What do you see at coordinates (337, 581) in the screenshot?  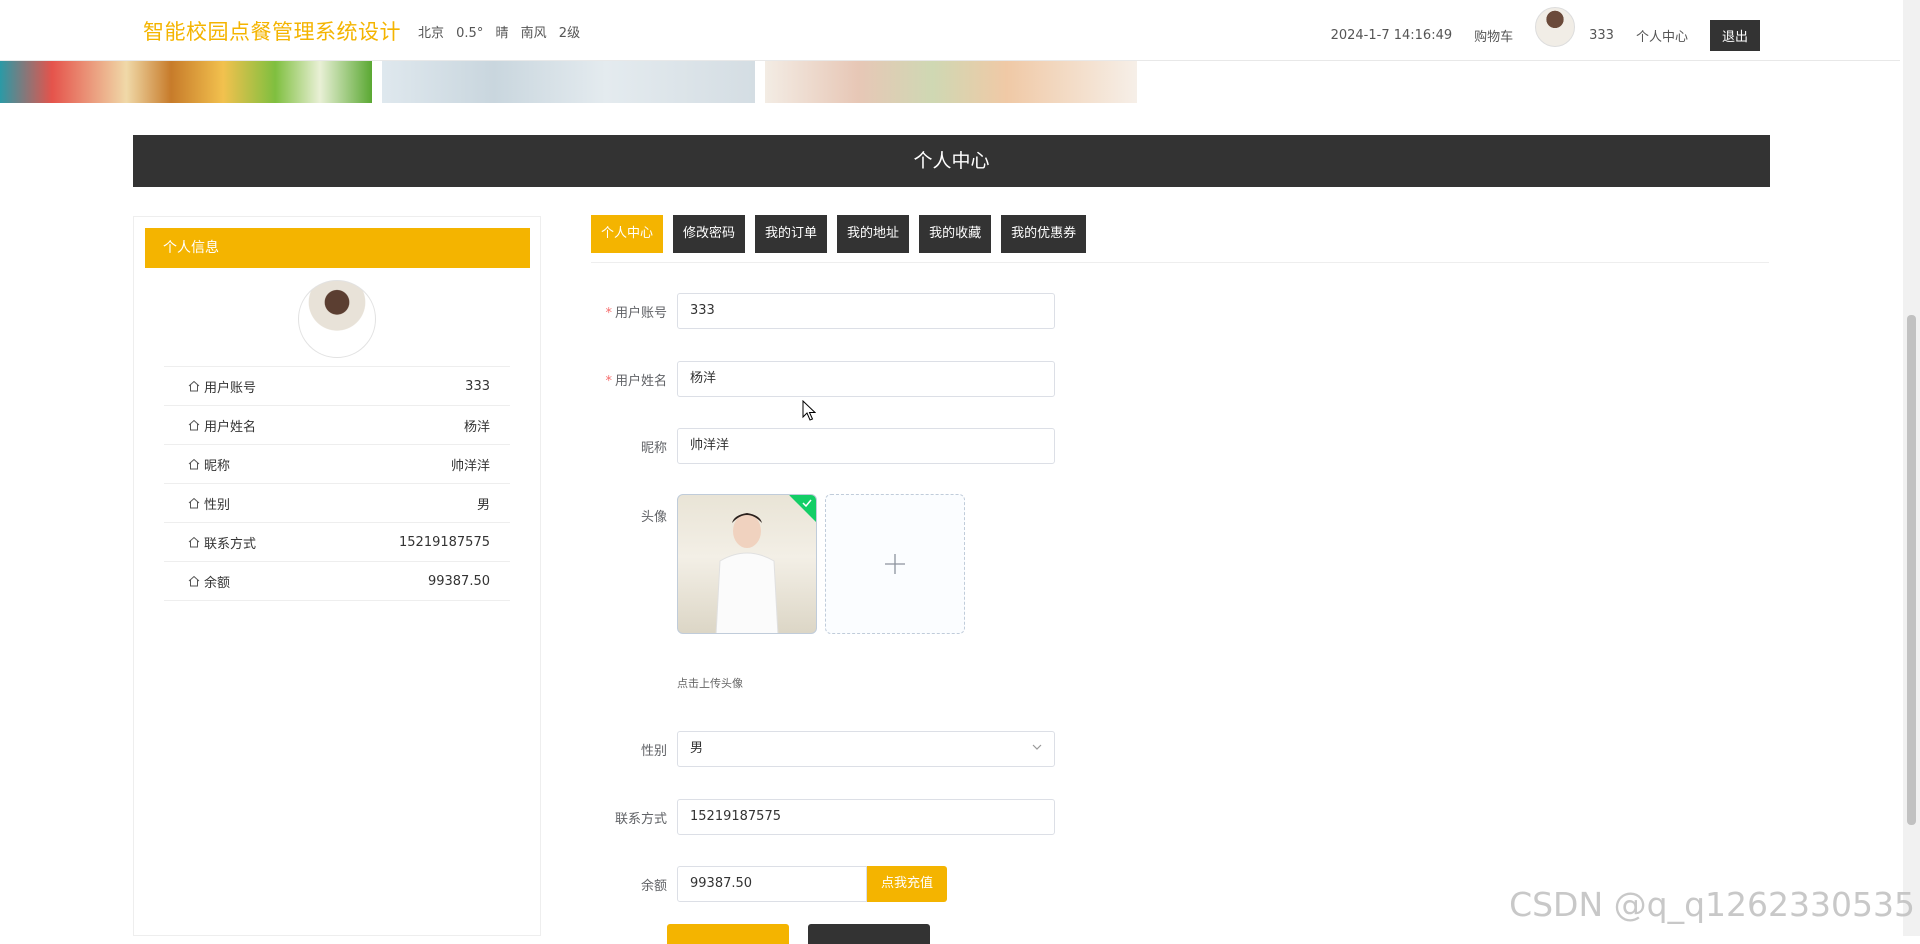 I see `info-row-balance: 余额 99387.50` at bounding box center [337, 581].